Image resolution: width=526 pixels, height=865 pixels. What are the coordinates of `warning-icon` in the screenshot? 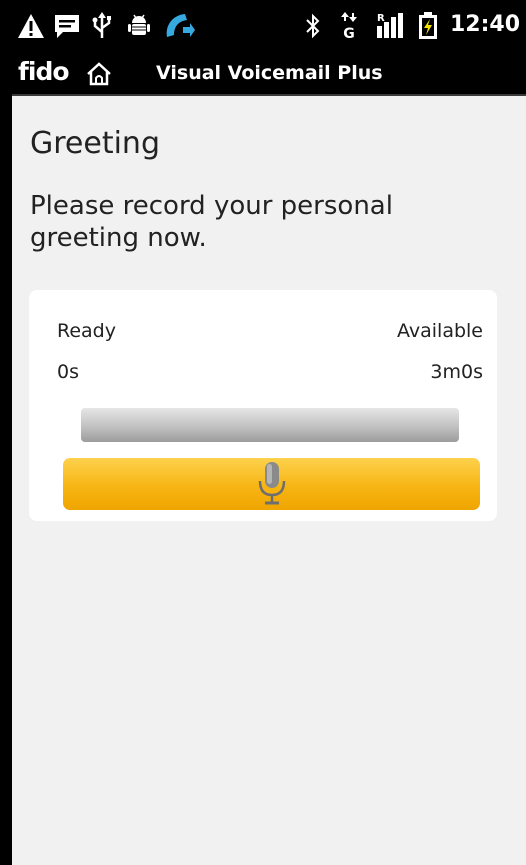 It's located at (31, 26).